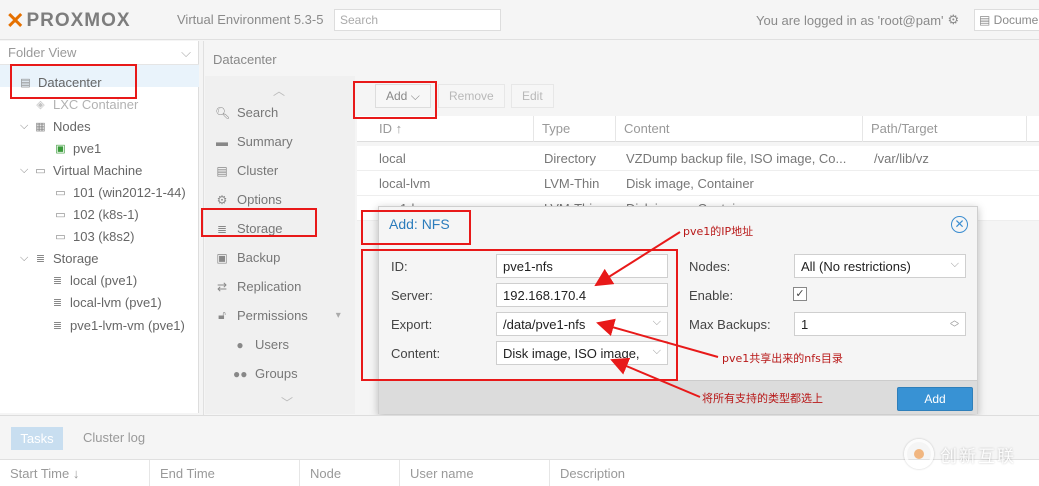  What do you see at coordinates (657, 338) in the screenshot?
I see `arrow-export` at bounding box center [657, 338].